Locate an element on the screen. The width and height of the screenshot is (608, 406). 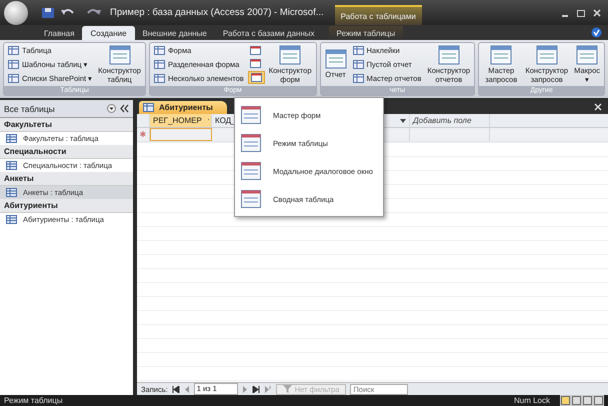
group-header: Анкеты is located at coordinates (66, 179).